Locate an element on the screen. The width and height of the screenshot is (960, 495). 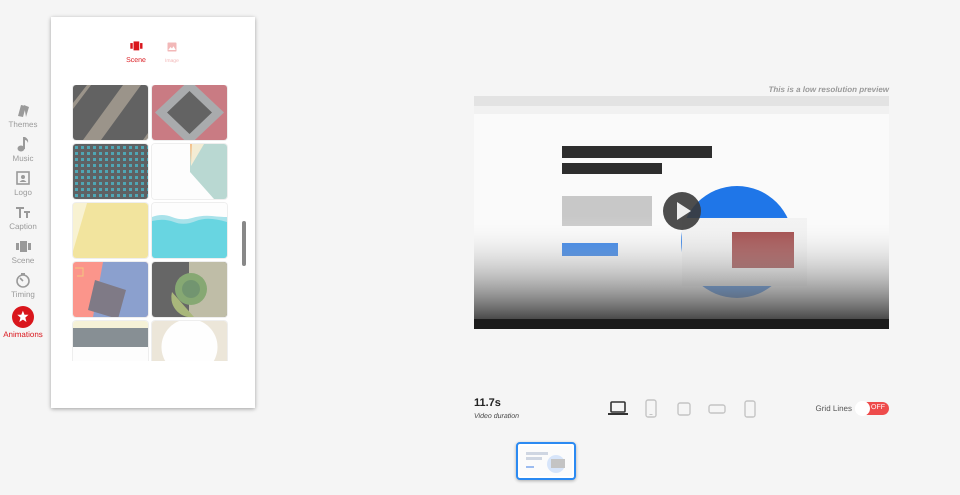
sidebar-item: Logo is located at coordinates (23, 183).